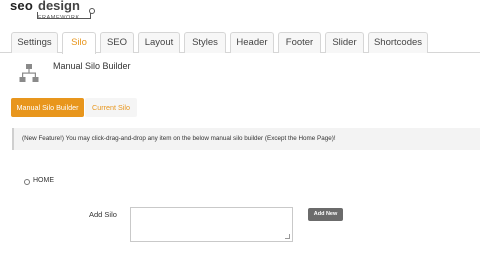 The width and height of the screenshot is (480, 270). I want to click on tab-shortcodes: Shortcodes, so click(398, 42).